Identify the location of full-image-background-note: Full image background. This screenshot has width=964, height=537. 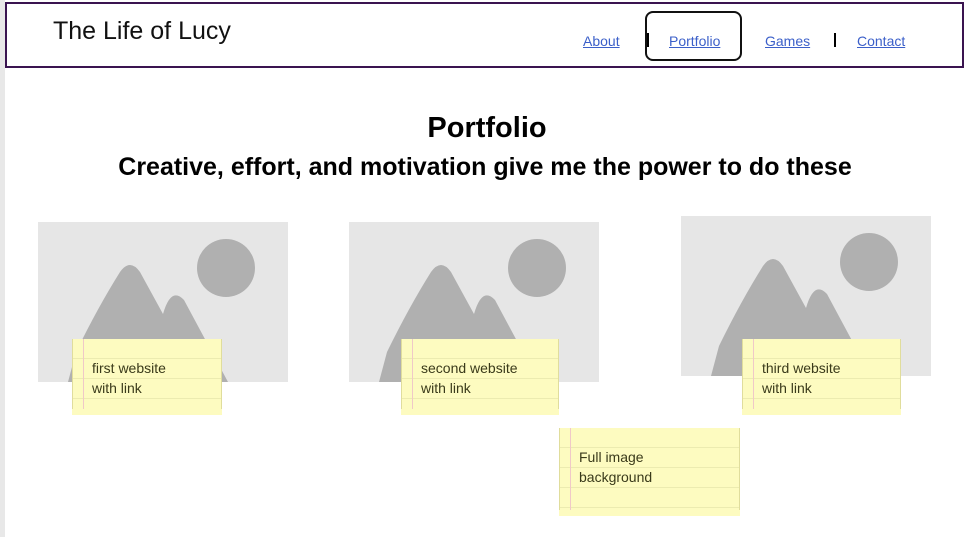
(649, 472).